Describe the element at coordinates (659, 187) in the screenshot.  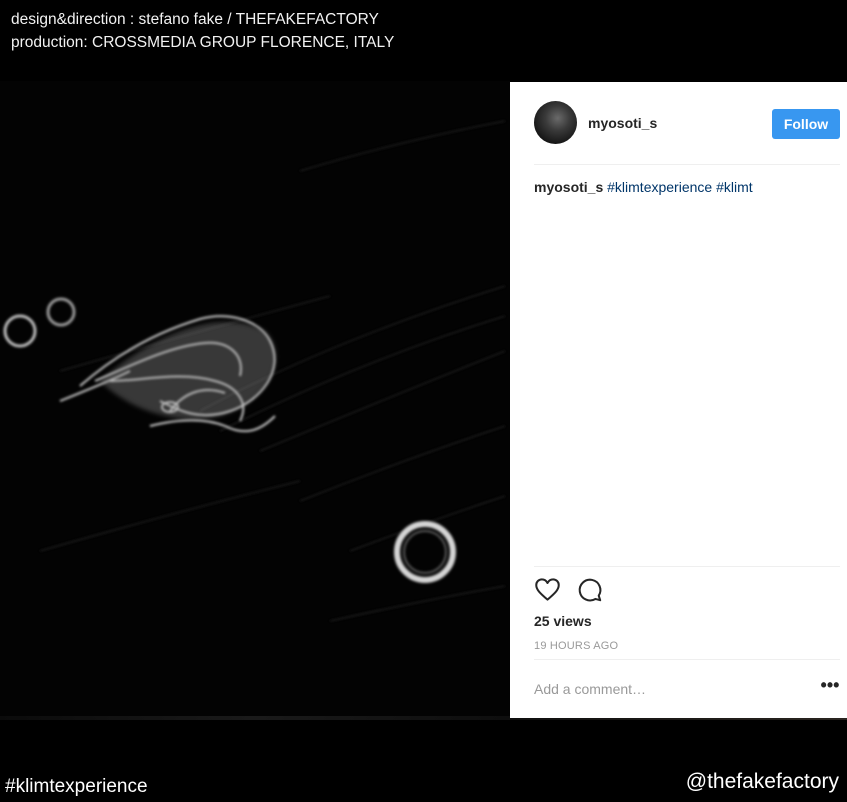
I see `hashtag-link: #klimtexperience` at that location.